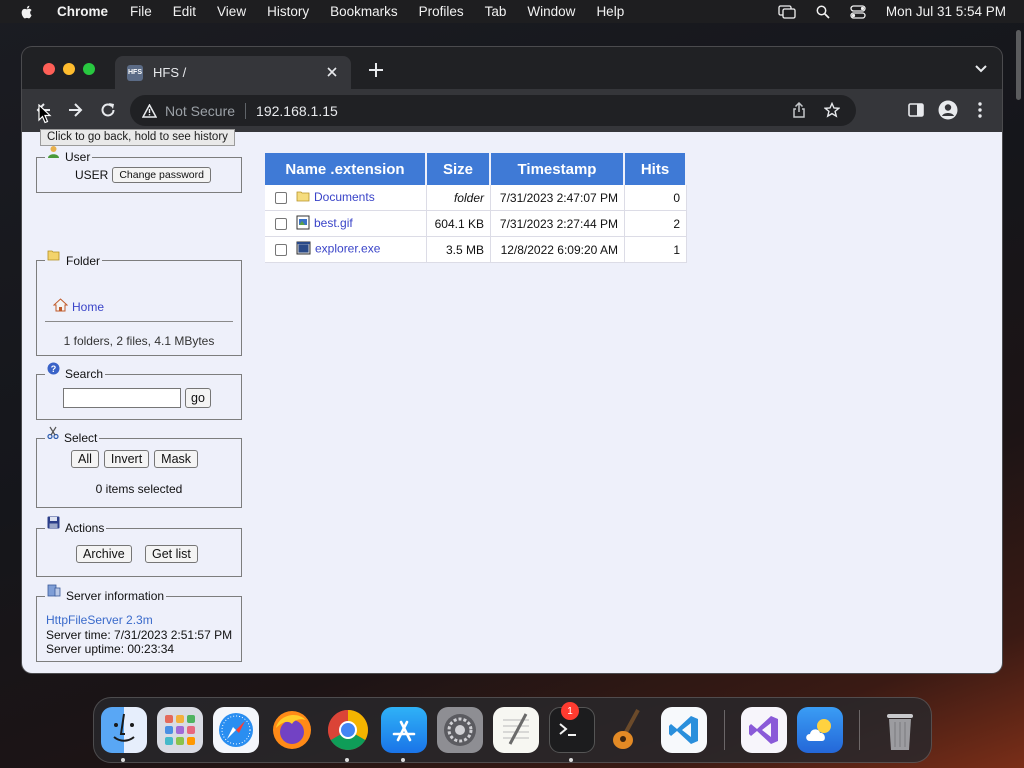 This screenshot has width=1024, height=768. I want to click on search-panel: ? Search go, so click(139, 391).